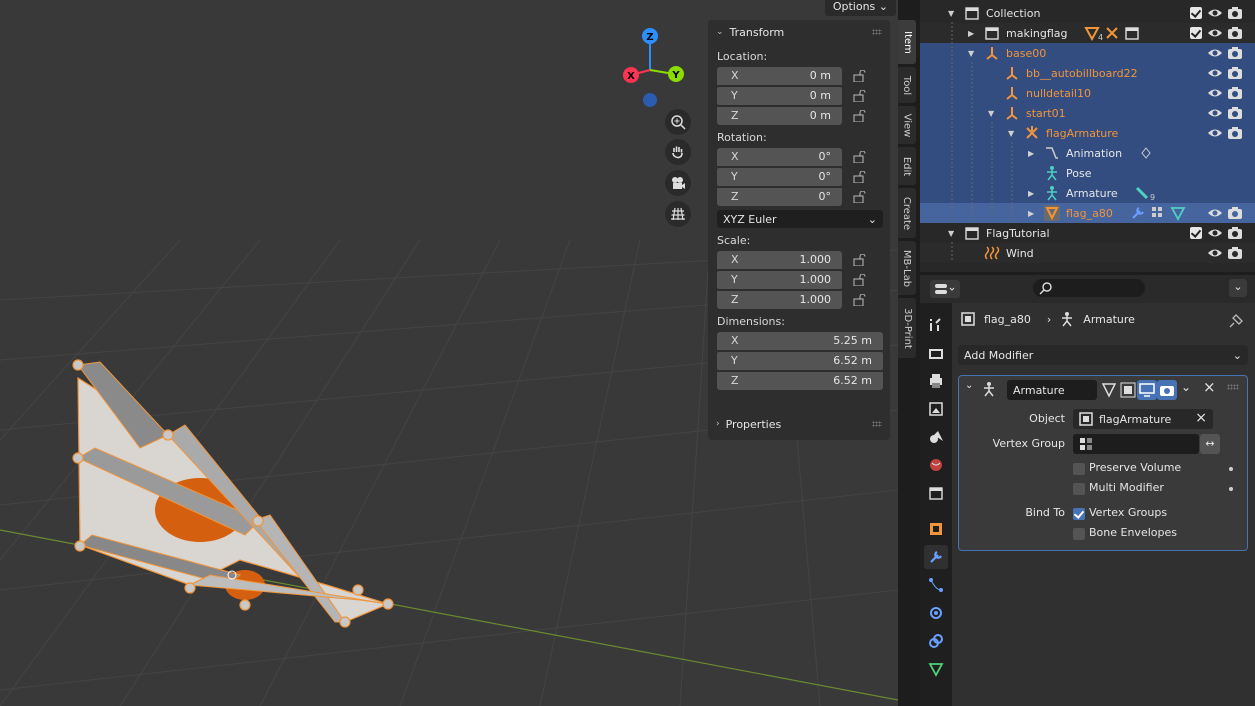 Image resolution: width=1255 pixels, height=706 pixels. Describe the element at coordinates (1201, 418) in the screenshot. I see `clear-icon: ×` at that location.